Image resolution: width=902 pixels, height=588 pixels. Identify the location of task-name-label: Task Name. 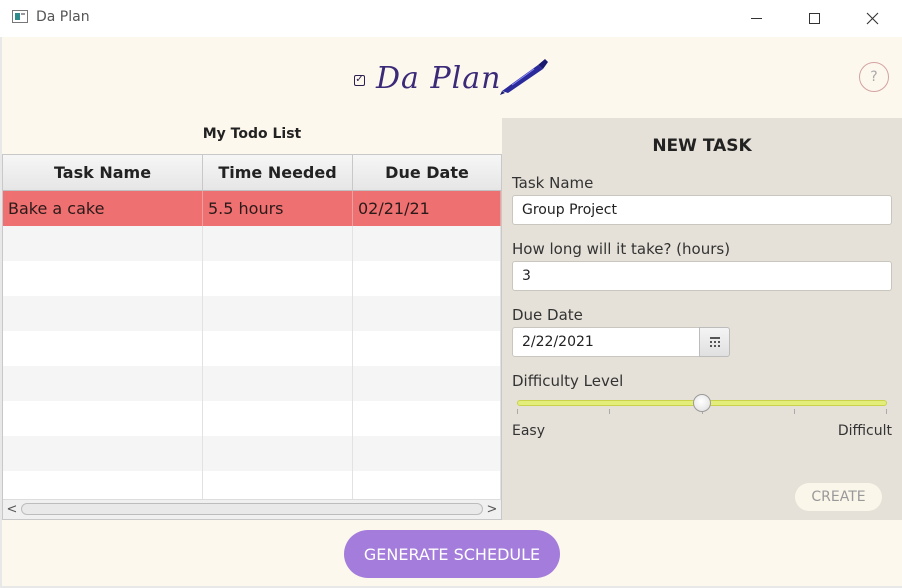
(553, 183).